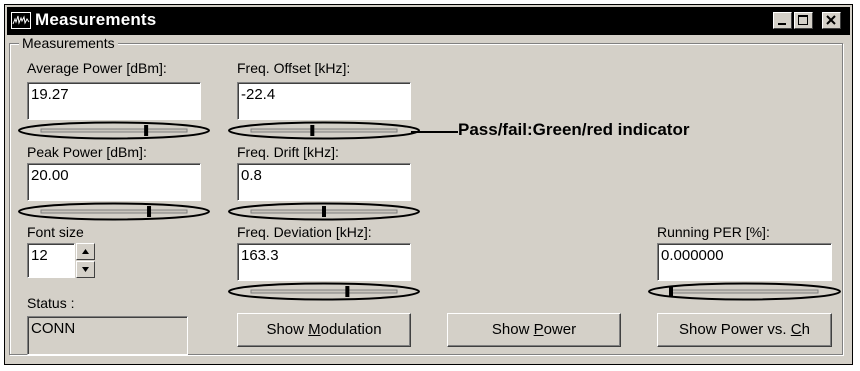 The width and height of the screenshot is (860, 371). I want to click on show-power-vs-ch-suffix: h, so click(805, 329).